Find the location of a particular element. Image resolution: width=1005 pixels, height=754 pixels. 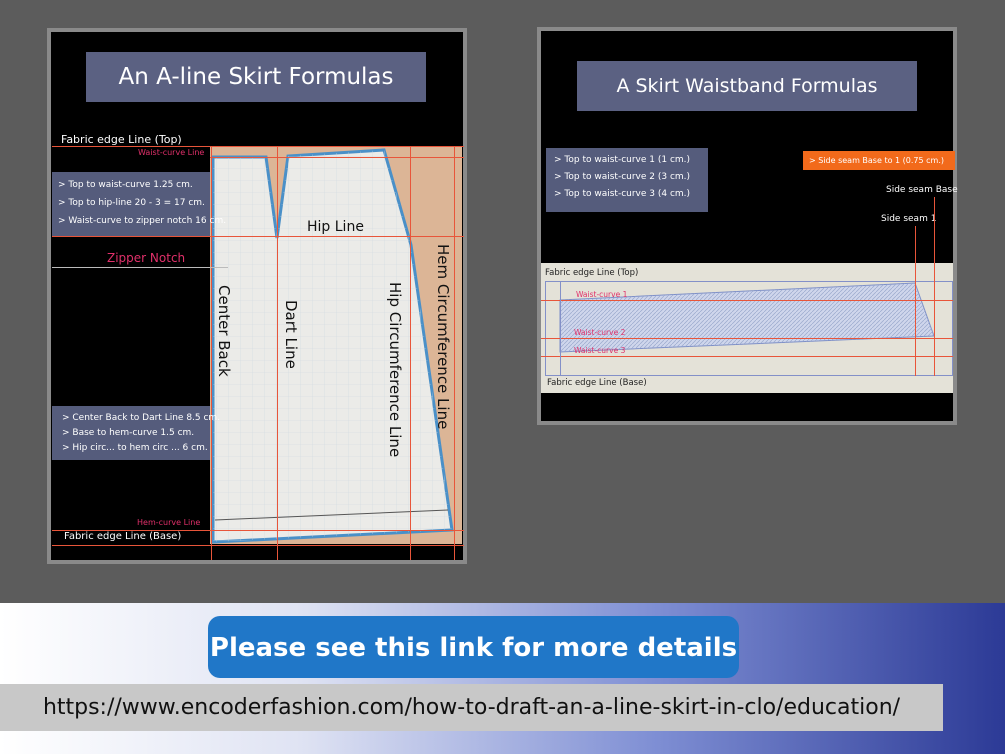

waist-curve-1-label: Waist-curve 1 is located at coordinates (602, 294).